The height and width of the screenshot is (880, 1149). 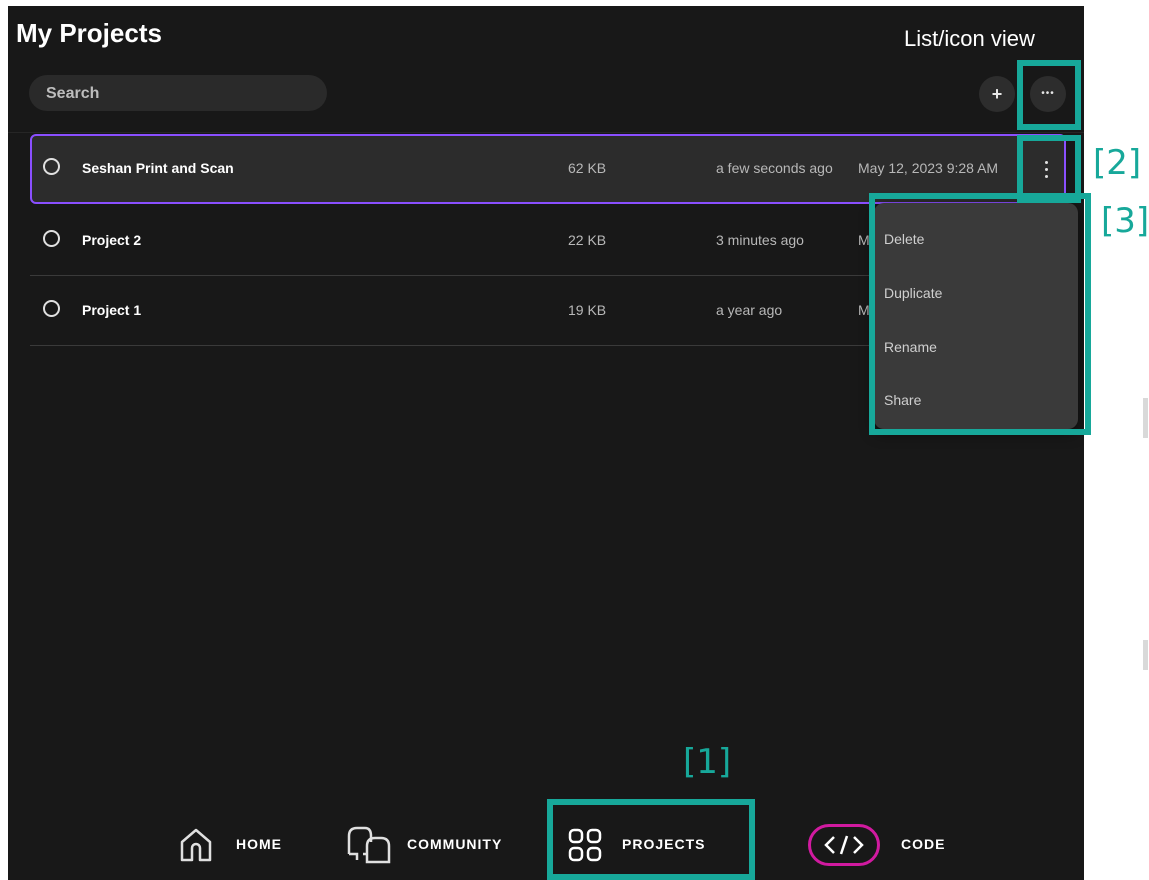 What do you see at coordinates (587, 310) in the screenshot?
I see `project-size: 19 KB` at bounding box center [587, 310].